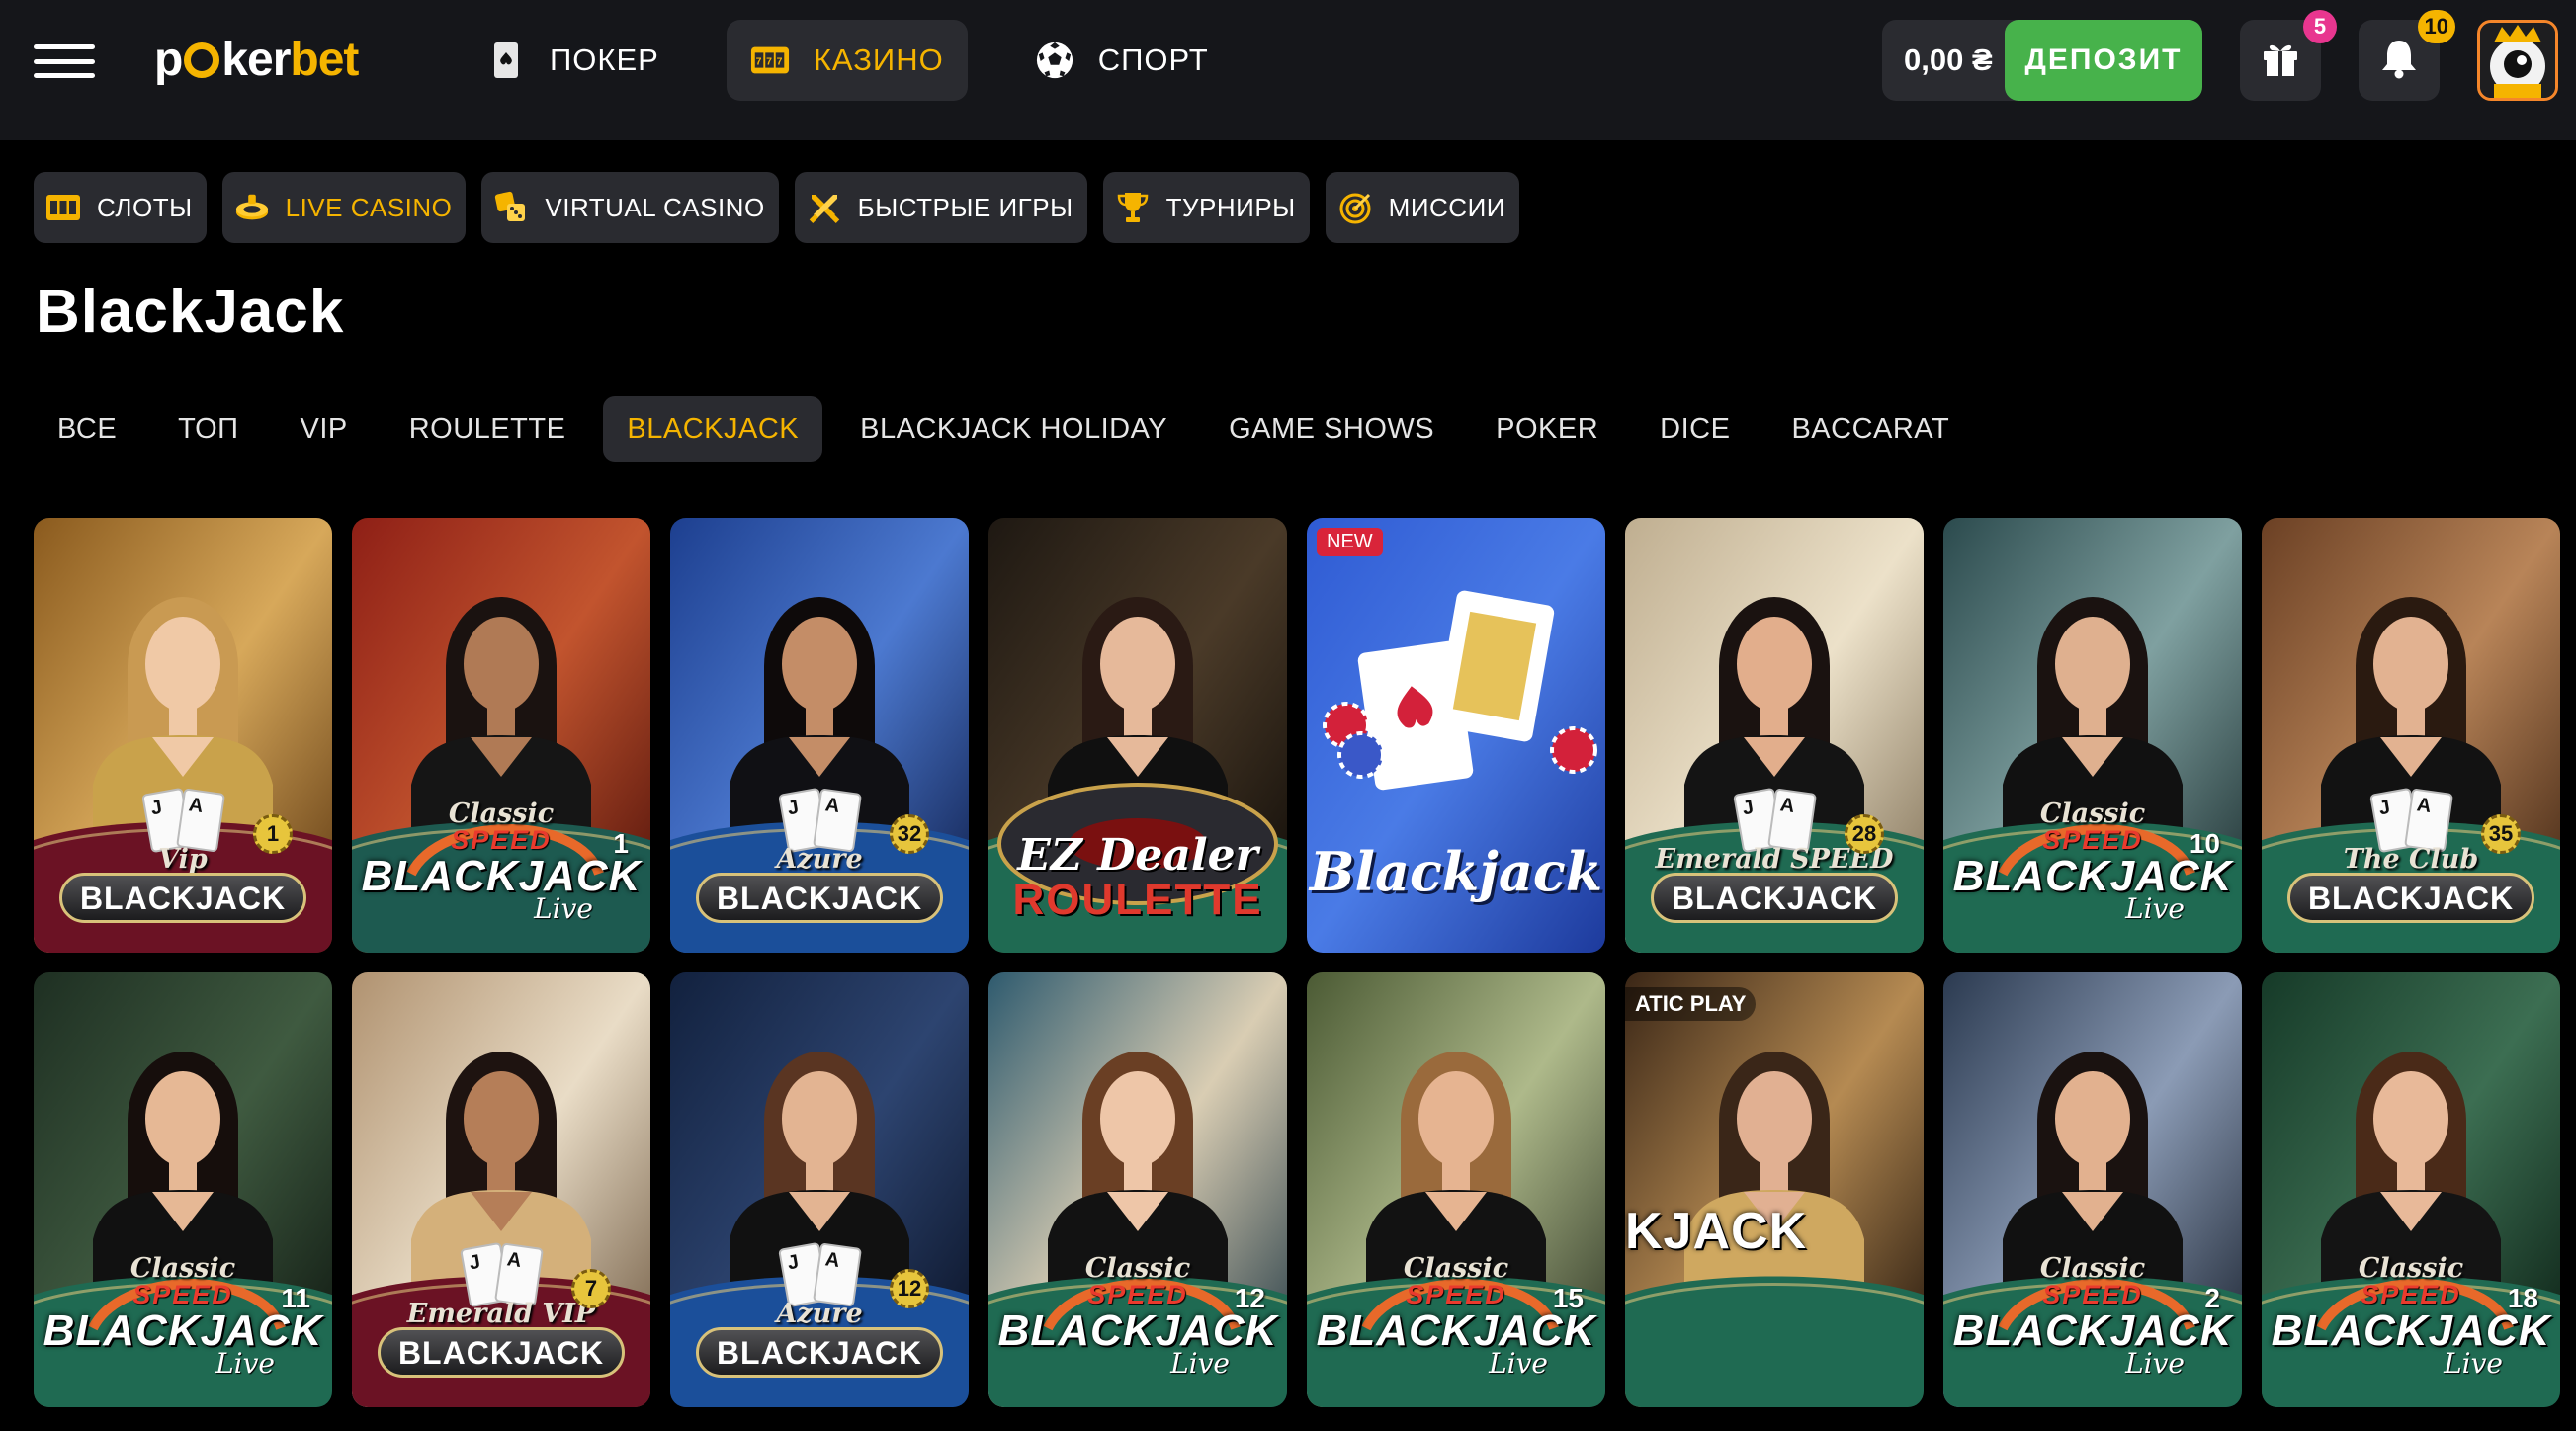 The height and width of the screenshot is (1431, 2576). Describe the element at coordinates (1774, 859) in the screenshot. I see `game-subtitle: Emerald SPEED` at that location.